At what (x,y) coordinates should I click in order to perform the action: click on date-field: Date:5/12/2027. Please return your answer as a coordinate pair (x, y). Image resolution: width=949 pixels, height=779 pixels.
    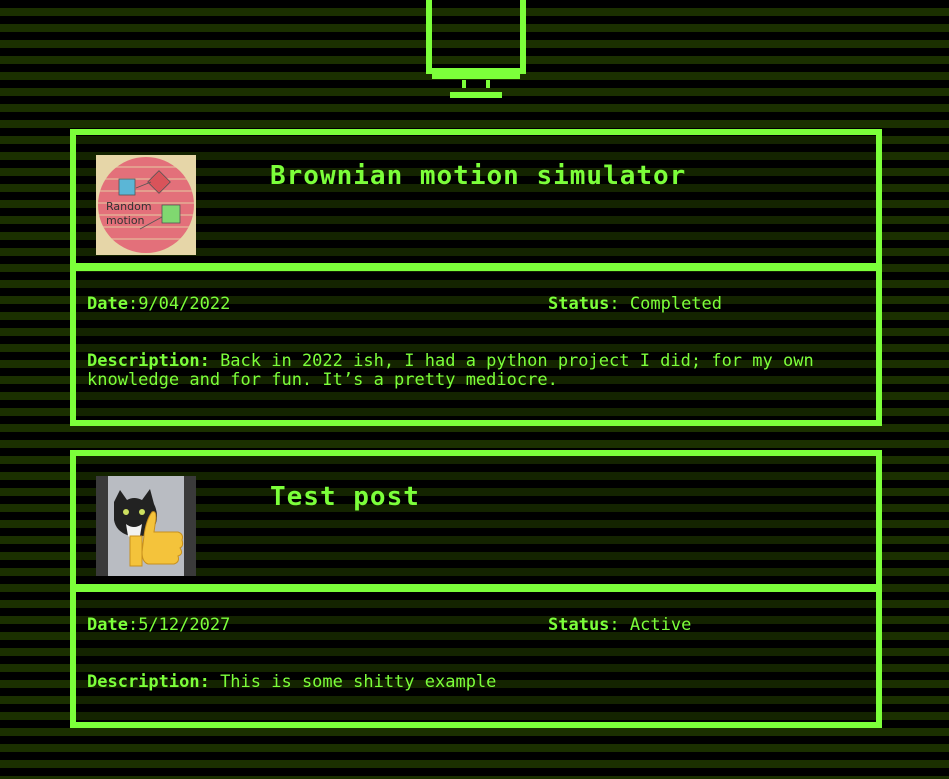
    Looking at the image, I should click on (158, 625).